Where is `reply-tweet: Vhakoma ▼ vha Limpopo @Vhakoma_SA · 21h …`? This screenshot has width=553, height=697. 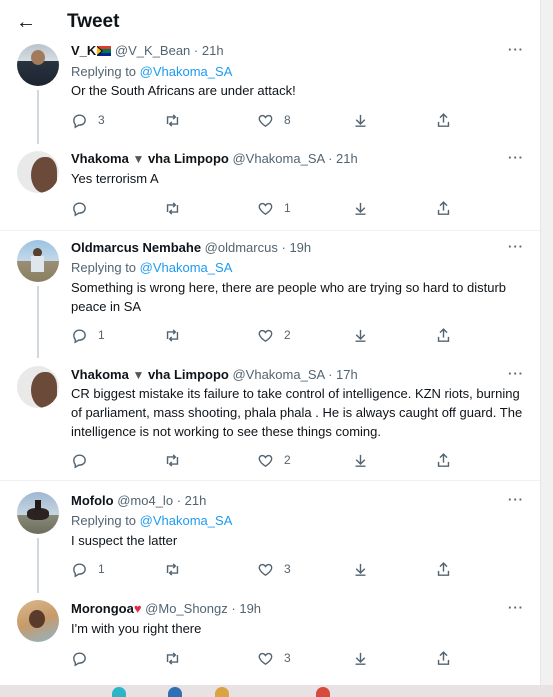
reply-tweet: Vhakoma ▼ vha Limpopo @Vhakoma_SA · 21h … is located at coordinates (270, 187).